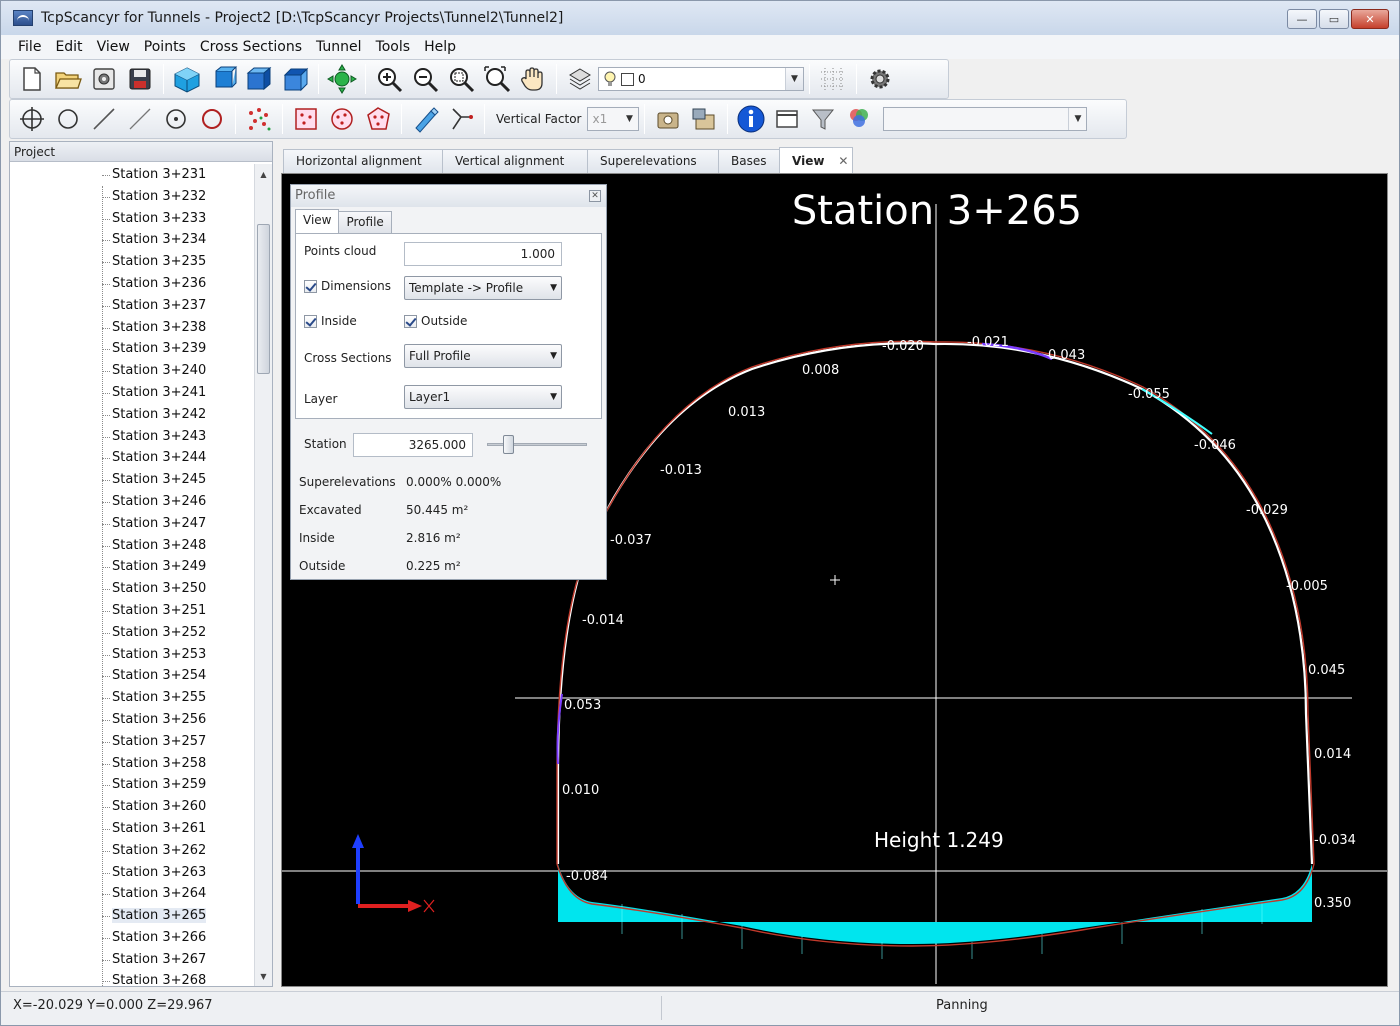 The height and width of the screenshot is (1026, 1400). What do you see at coordinates (1334, 19) in the screenshot?
I see `maximize-button: ▭` at bounding box center [1334, 19].